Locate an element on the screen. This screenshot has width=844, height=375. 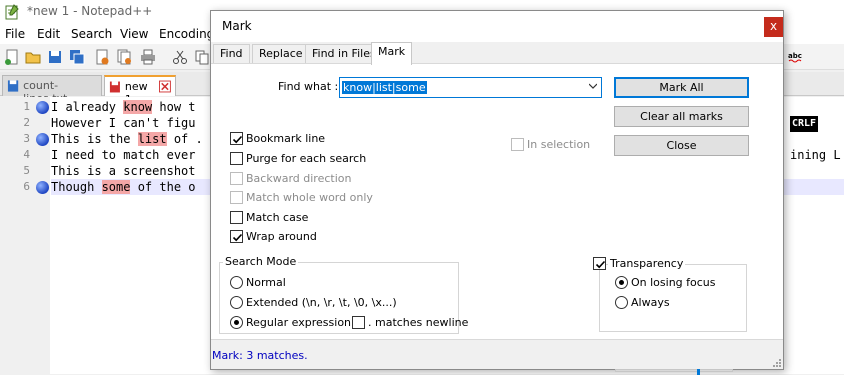
in-selection-label: In selection is located at coordinates (559, 144).